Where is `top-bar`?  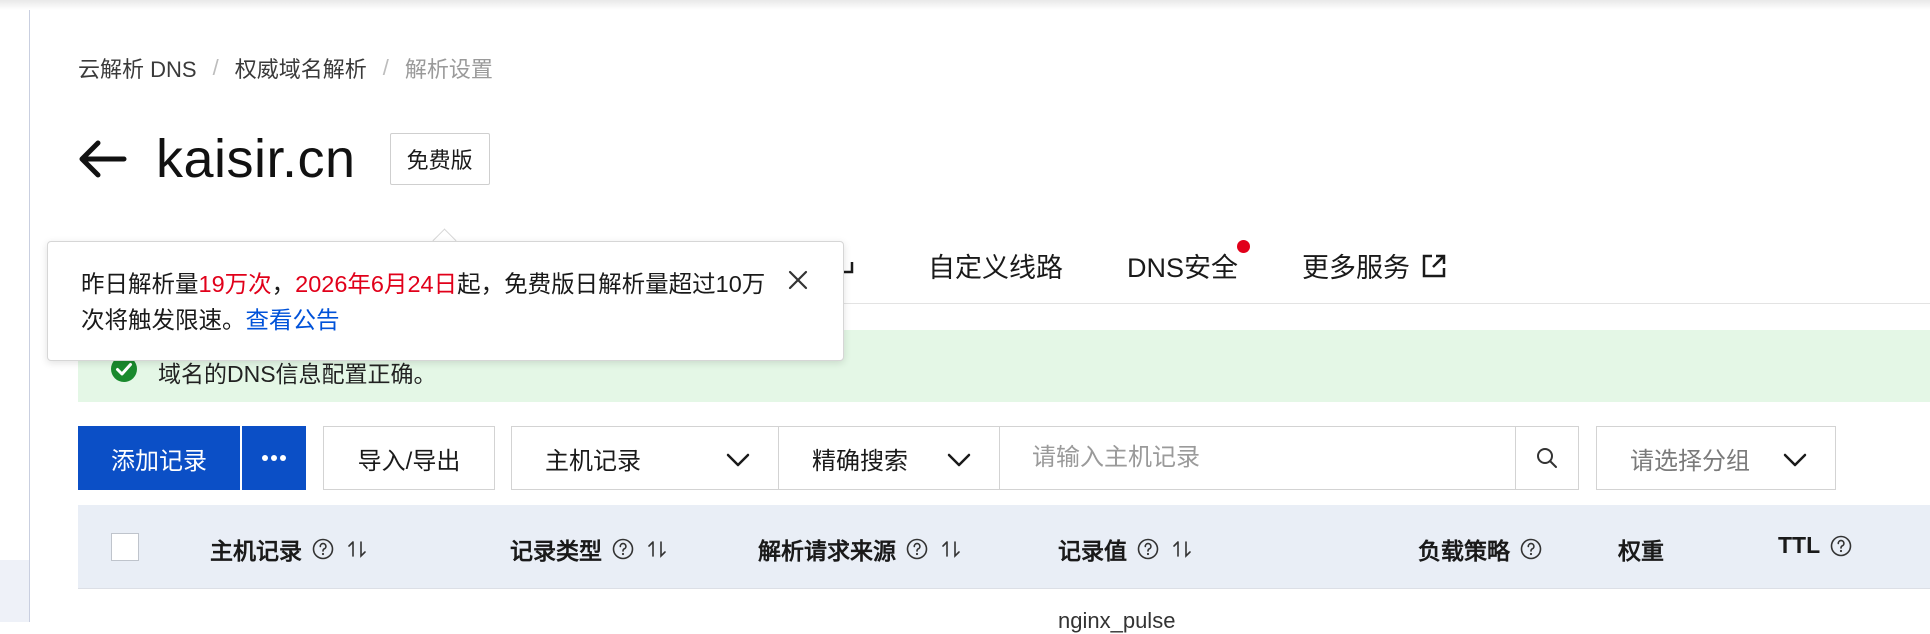
top-bar is located at coordinates (965, 5).